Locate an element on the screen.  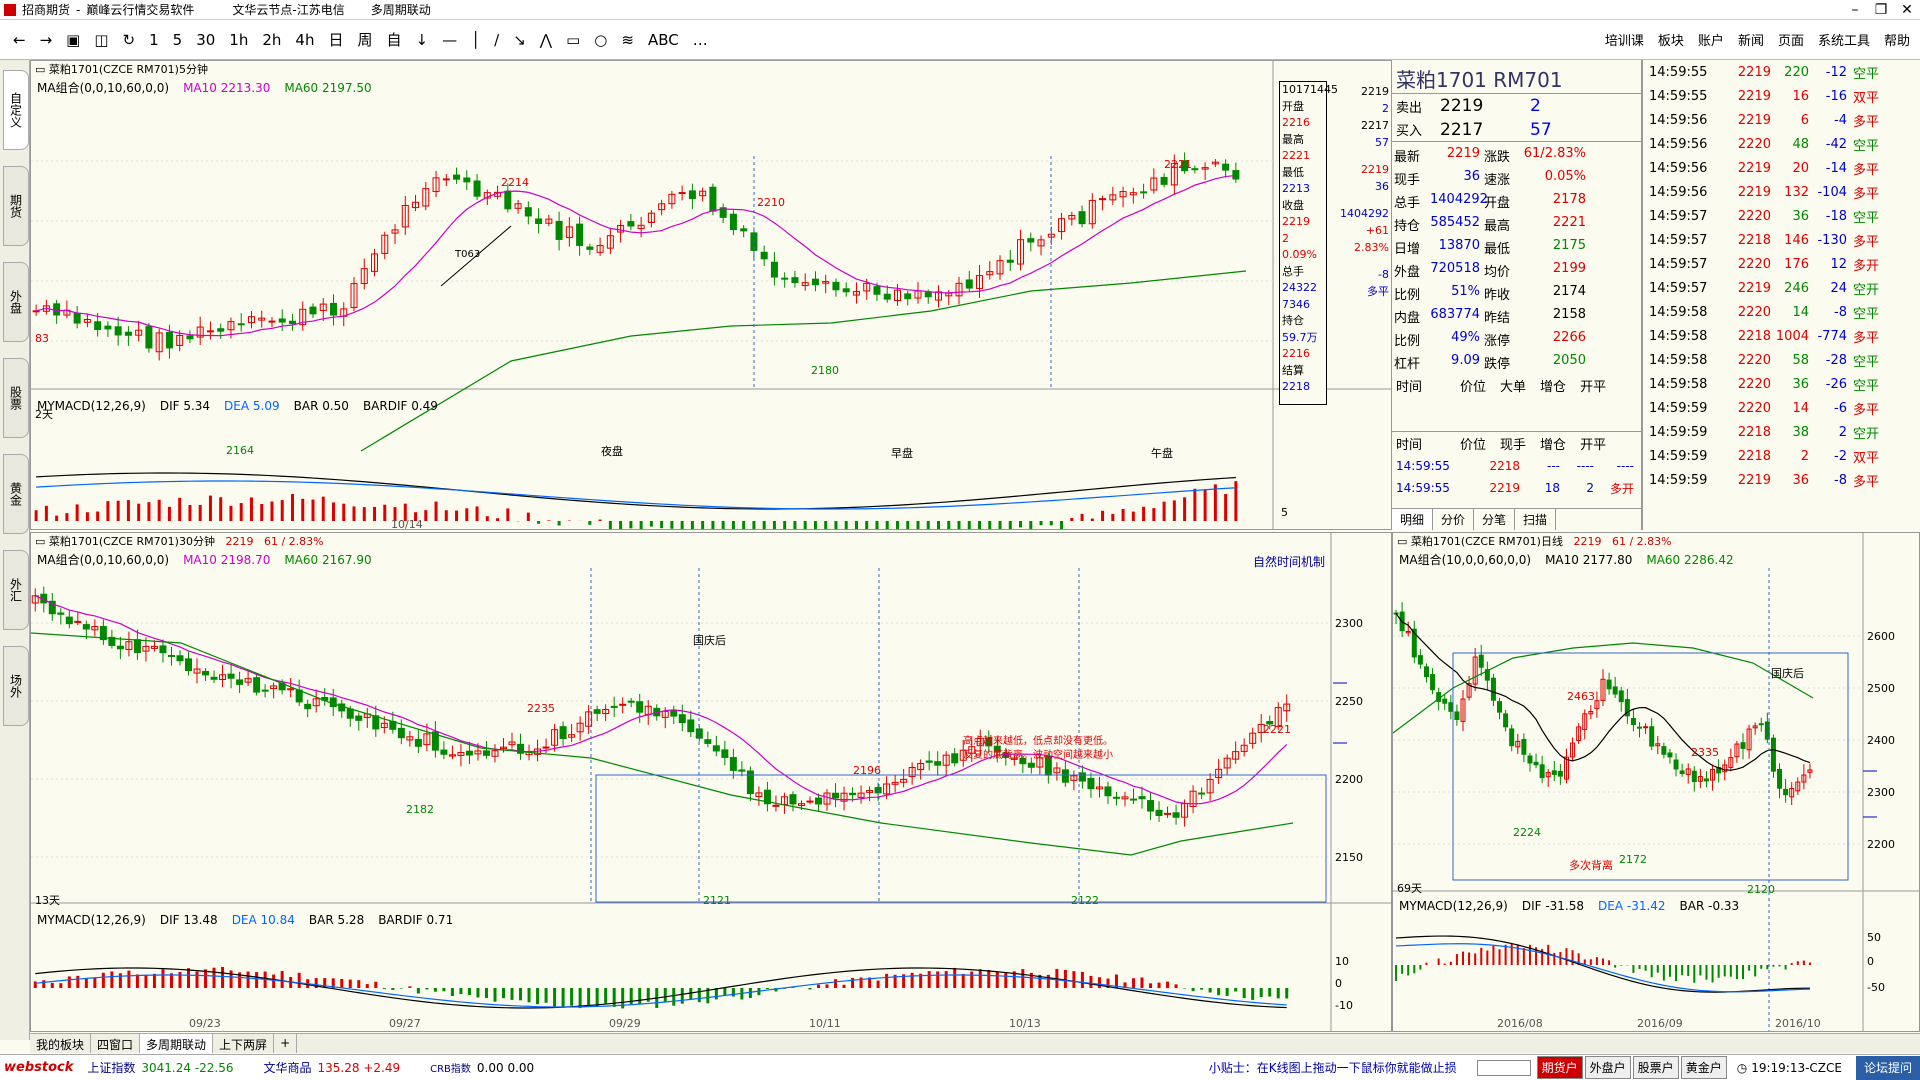
quote-value-2: 1404292 is located at coordinates (1459, 199).